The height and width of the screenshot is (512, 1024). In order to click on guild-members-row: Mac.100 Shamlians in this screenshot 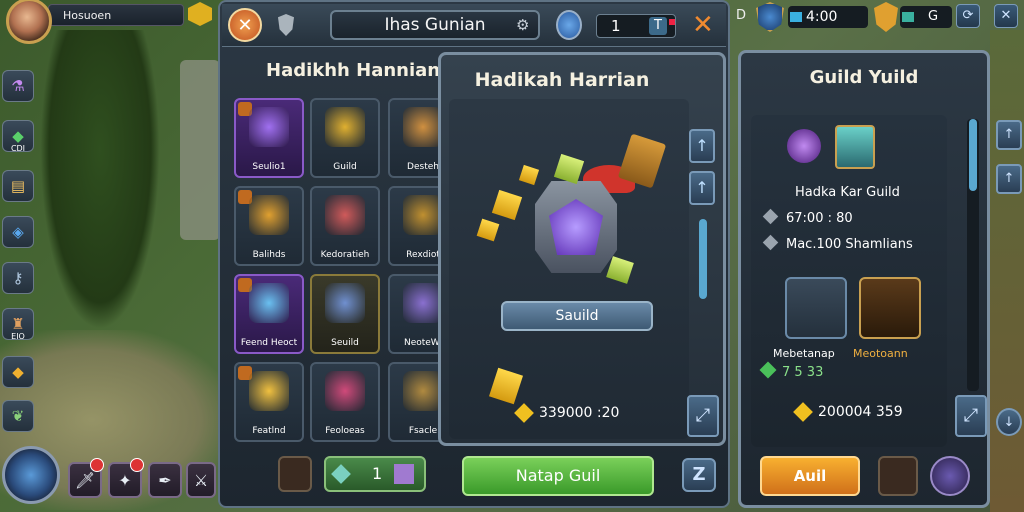, I will do `click(837, 243)`.